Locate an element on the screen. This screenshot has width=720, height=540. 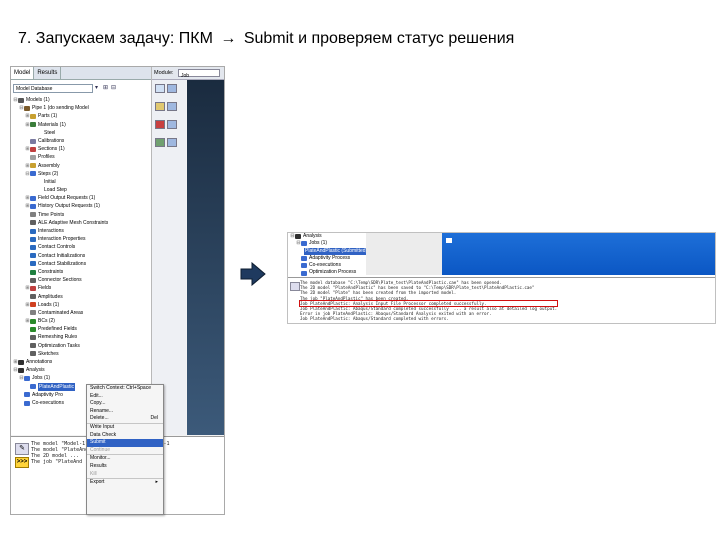
tree-item: Adaptivity Process is located at coordinates (325, 258).